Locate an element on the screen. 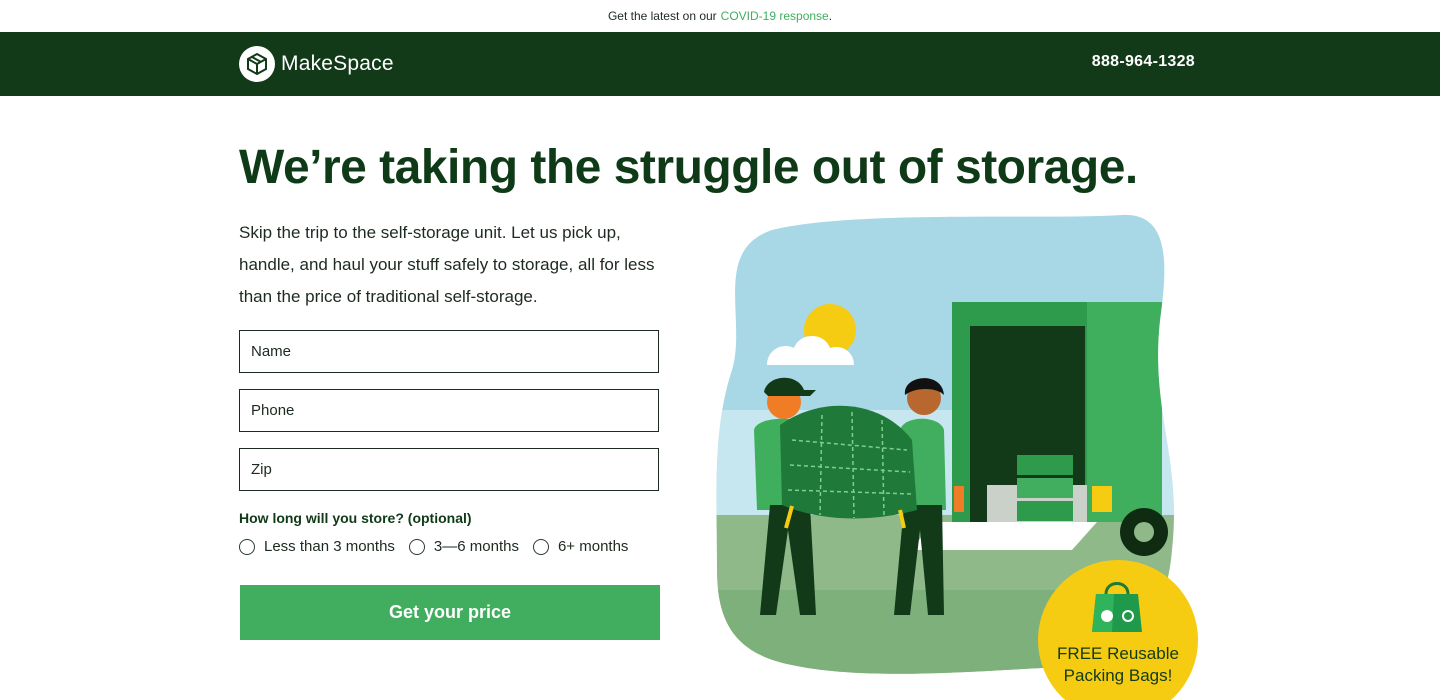  badge-line-1: FREE Reusable is located at coordinates (1118, 653).